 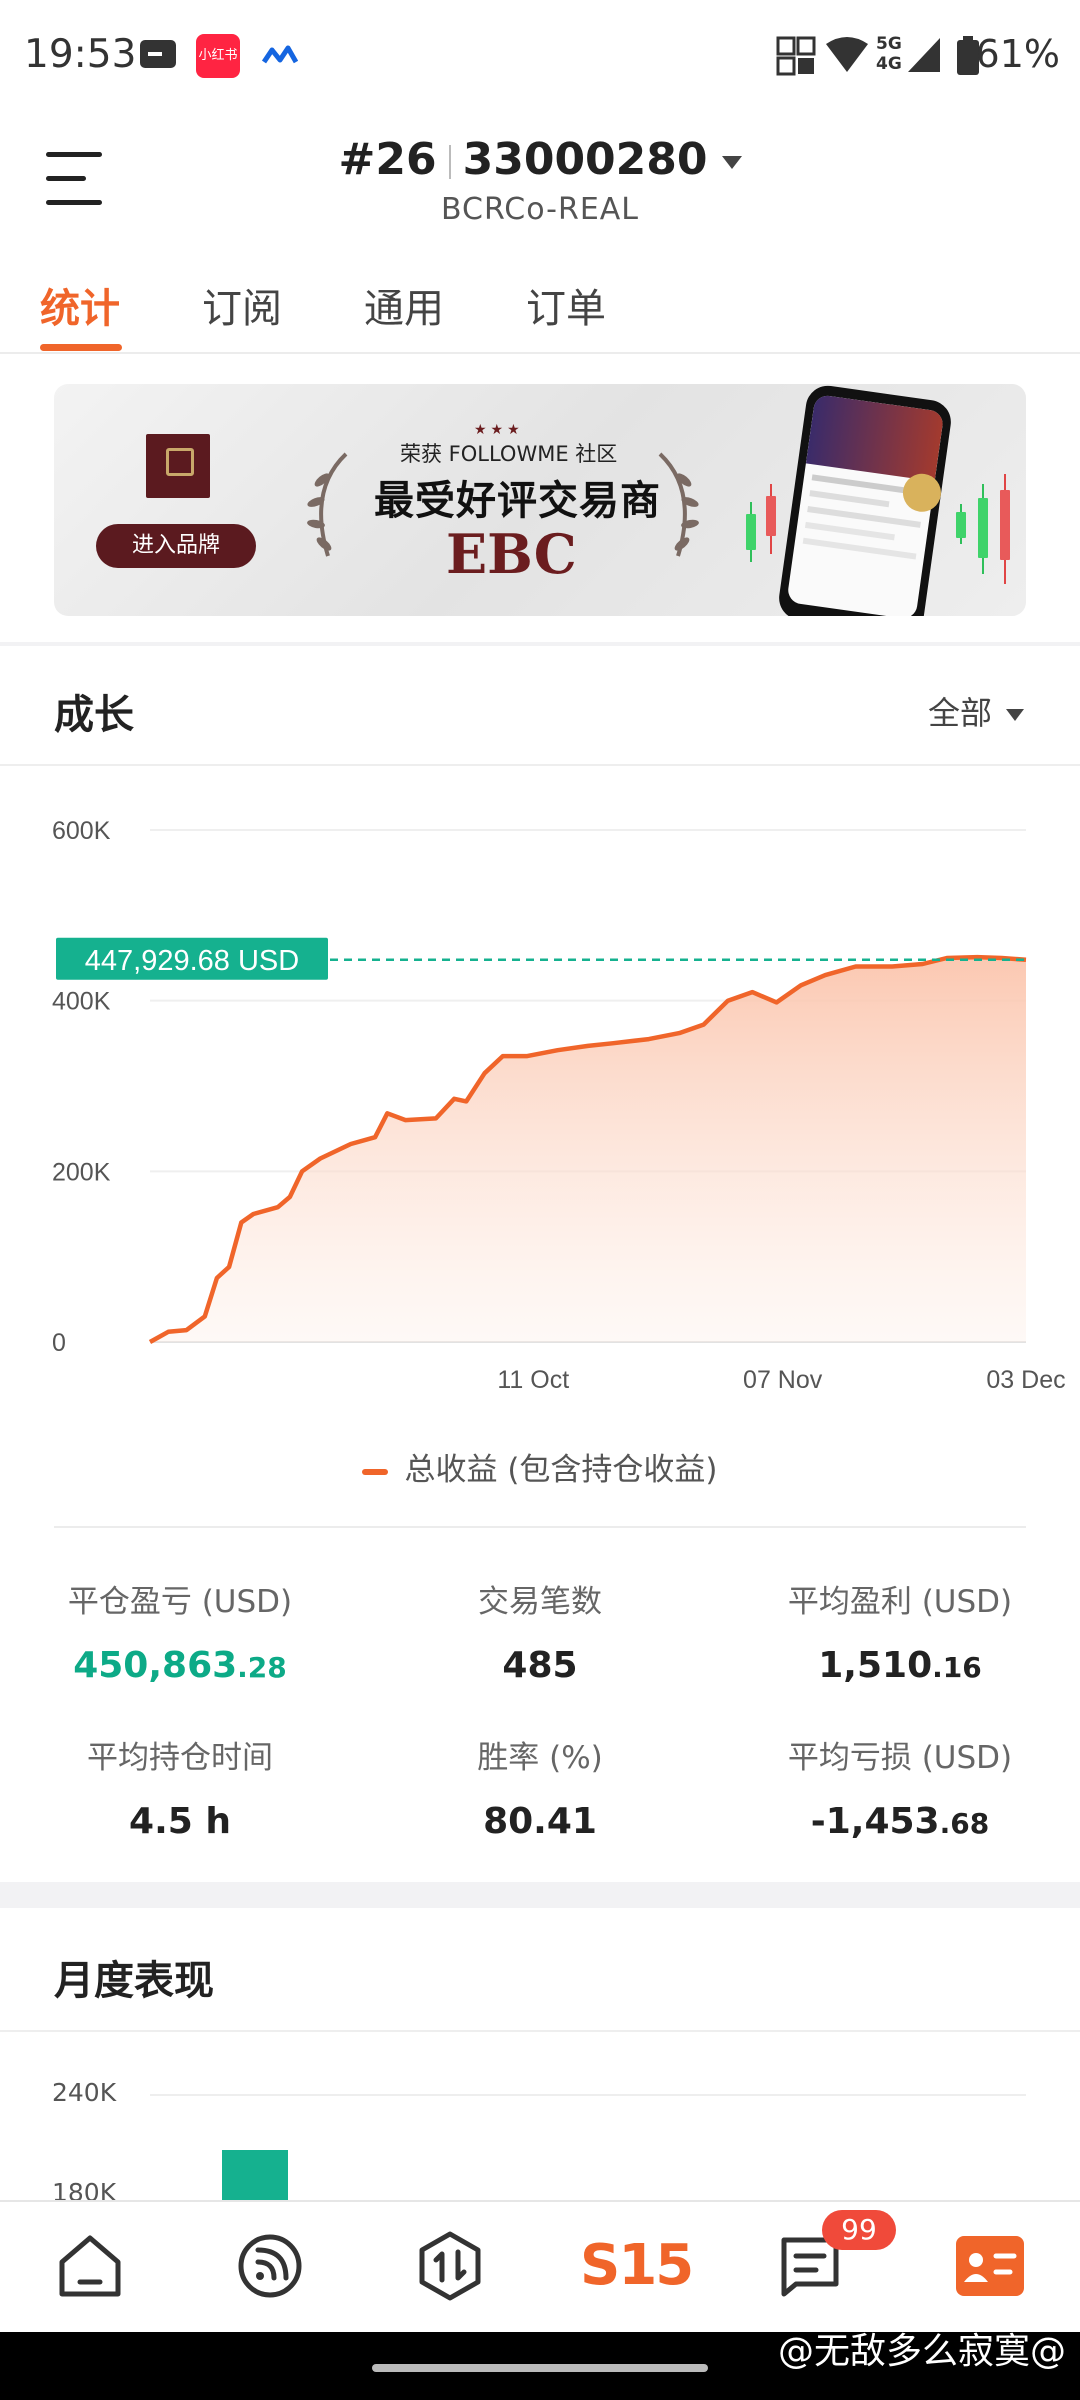 What do you see at coordinates (176, 546) in the screenshot?
I see `enter-brand-button: 进入品牌` at bounding box center [176, 546].